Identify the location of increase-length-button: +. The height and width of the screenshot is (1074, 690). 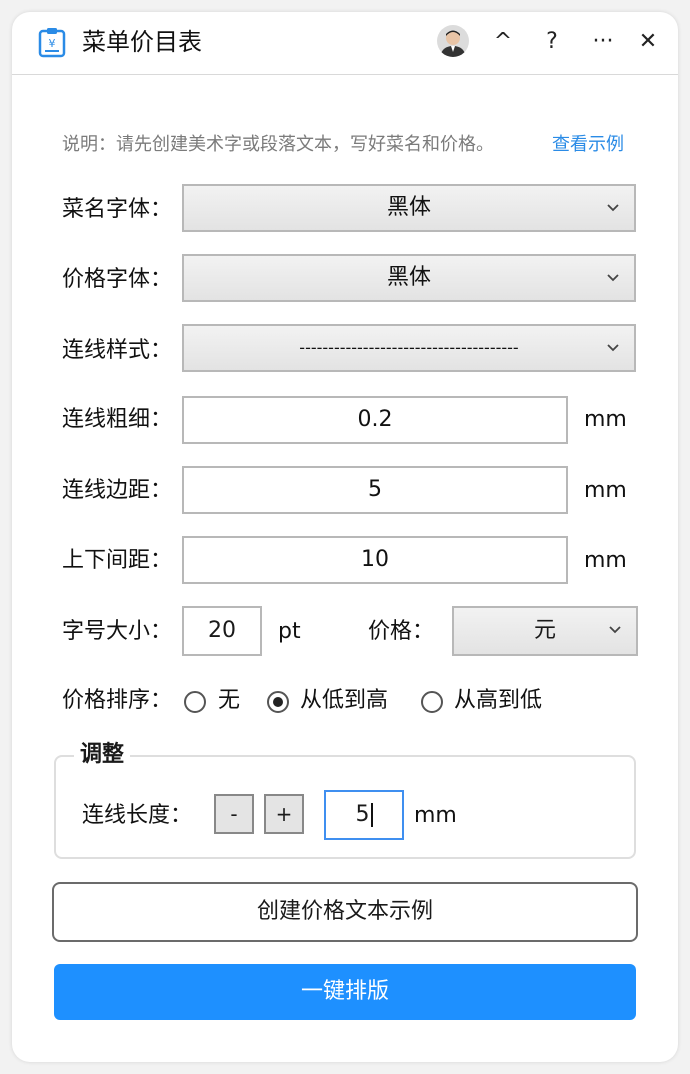
(284, 814).